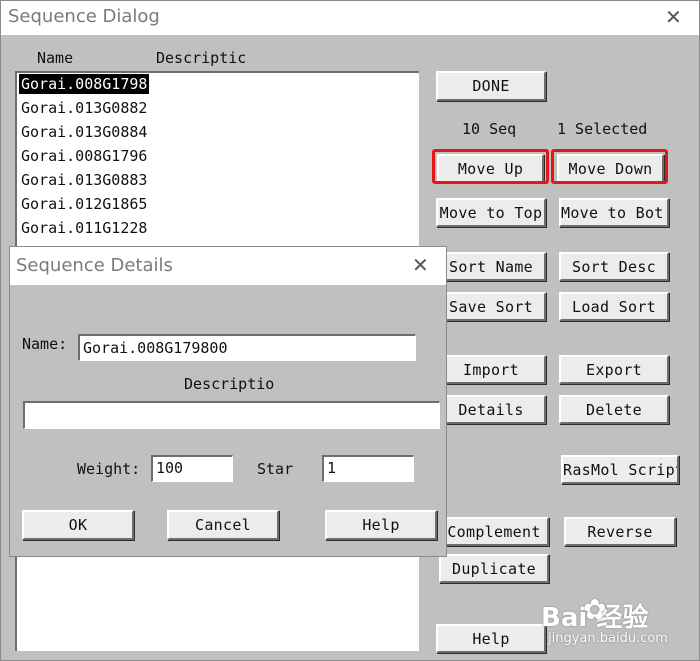 The height and width of the screenshot is (661, 700). I want to click on weight-field: 100, so click(192, 468).